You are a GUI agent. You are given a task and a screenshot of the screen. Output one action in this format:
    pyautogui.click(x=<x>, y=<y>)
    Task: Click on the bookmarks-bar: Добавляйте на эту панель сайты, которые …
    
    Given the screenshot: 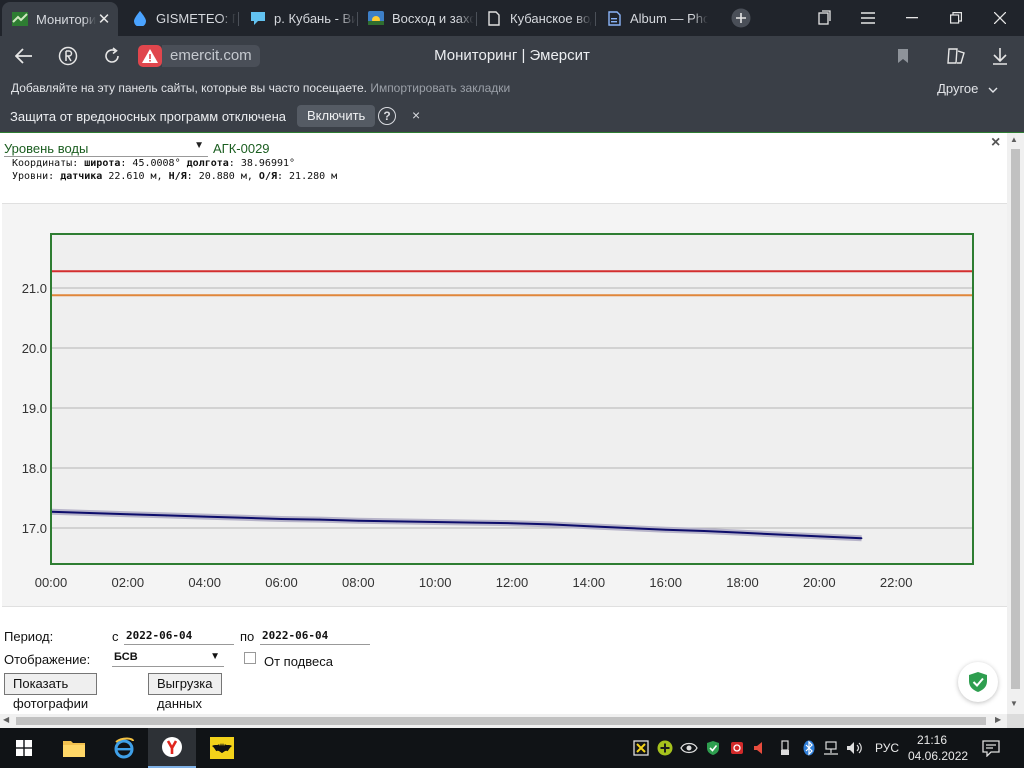 What is the action you would take?
    pyautogui.click(x=512, y=88)
    